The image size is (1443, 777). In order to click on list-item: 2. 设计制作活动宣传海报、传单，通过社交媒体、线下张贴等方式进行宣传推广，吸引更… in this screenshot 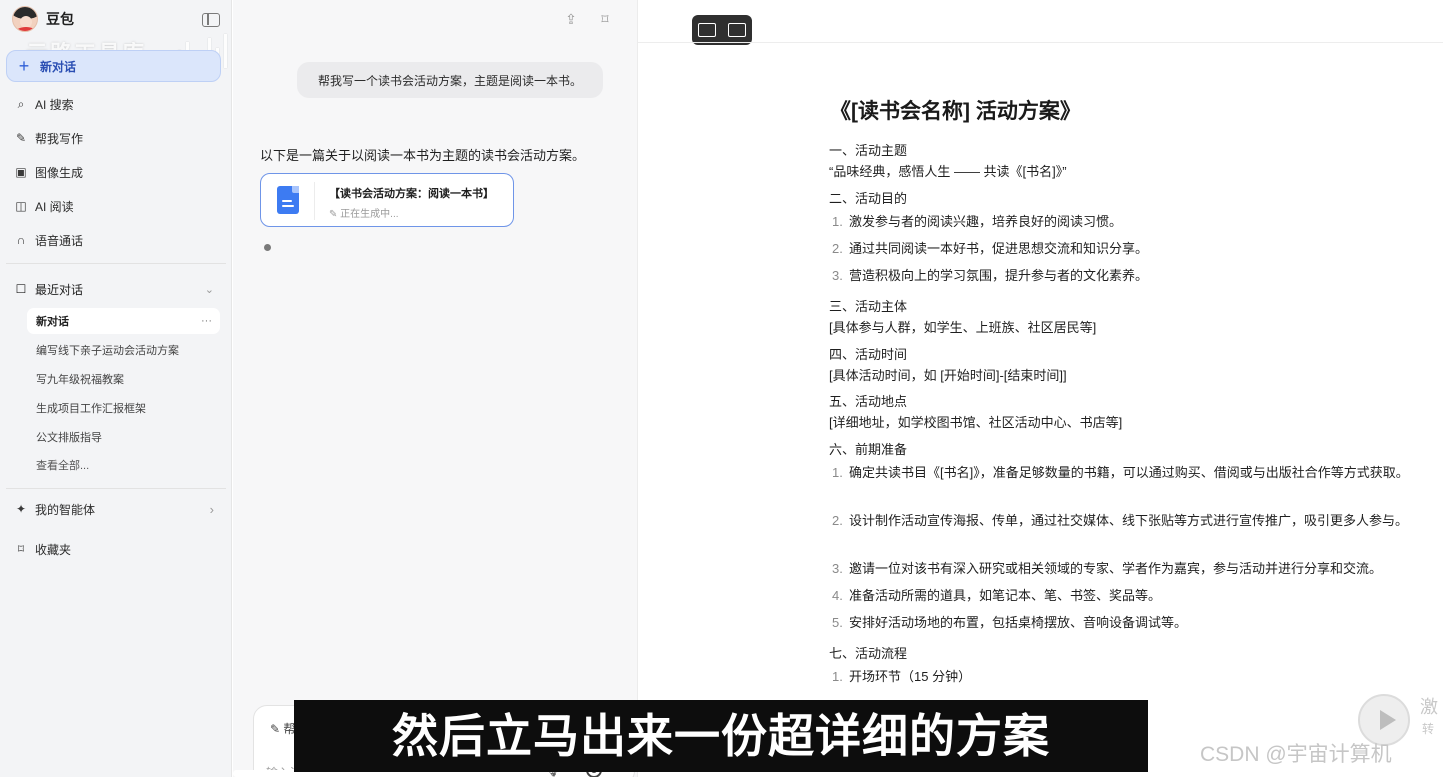, I will do `click(1120, 520)`.